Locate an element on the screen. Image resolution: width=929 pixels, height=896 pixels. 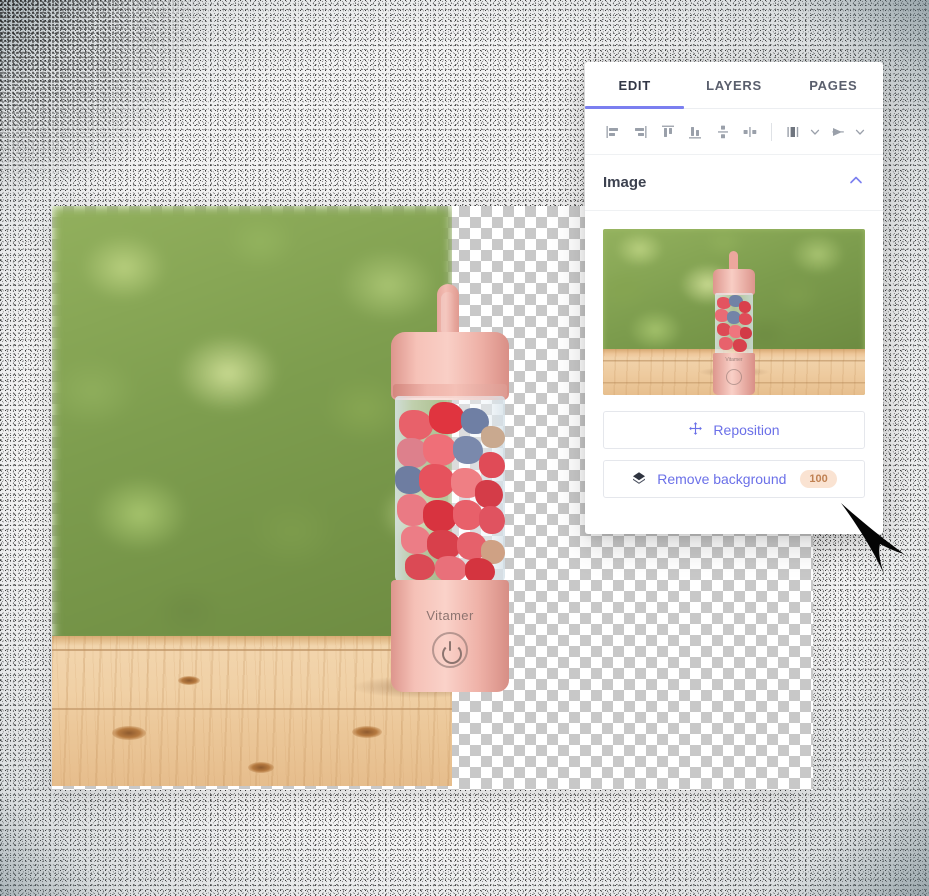
tab-pages-label: PAGES is located at coordinates (833, 85).